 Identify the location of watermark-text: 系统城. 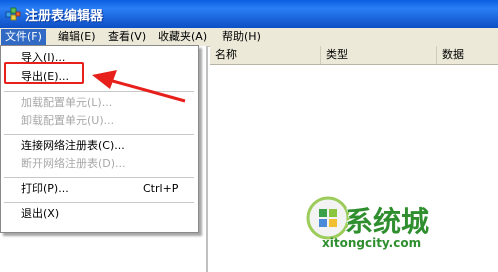
(387, 221).